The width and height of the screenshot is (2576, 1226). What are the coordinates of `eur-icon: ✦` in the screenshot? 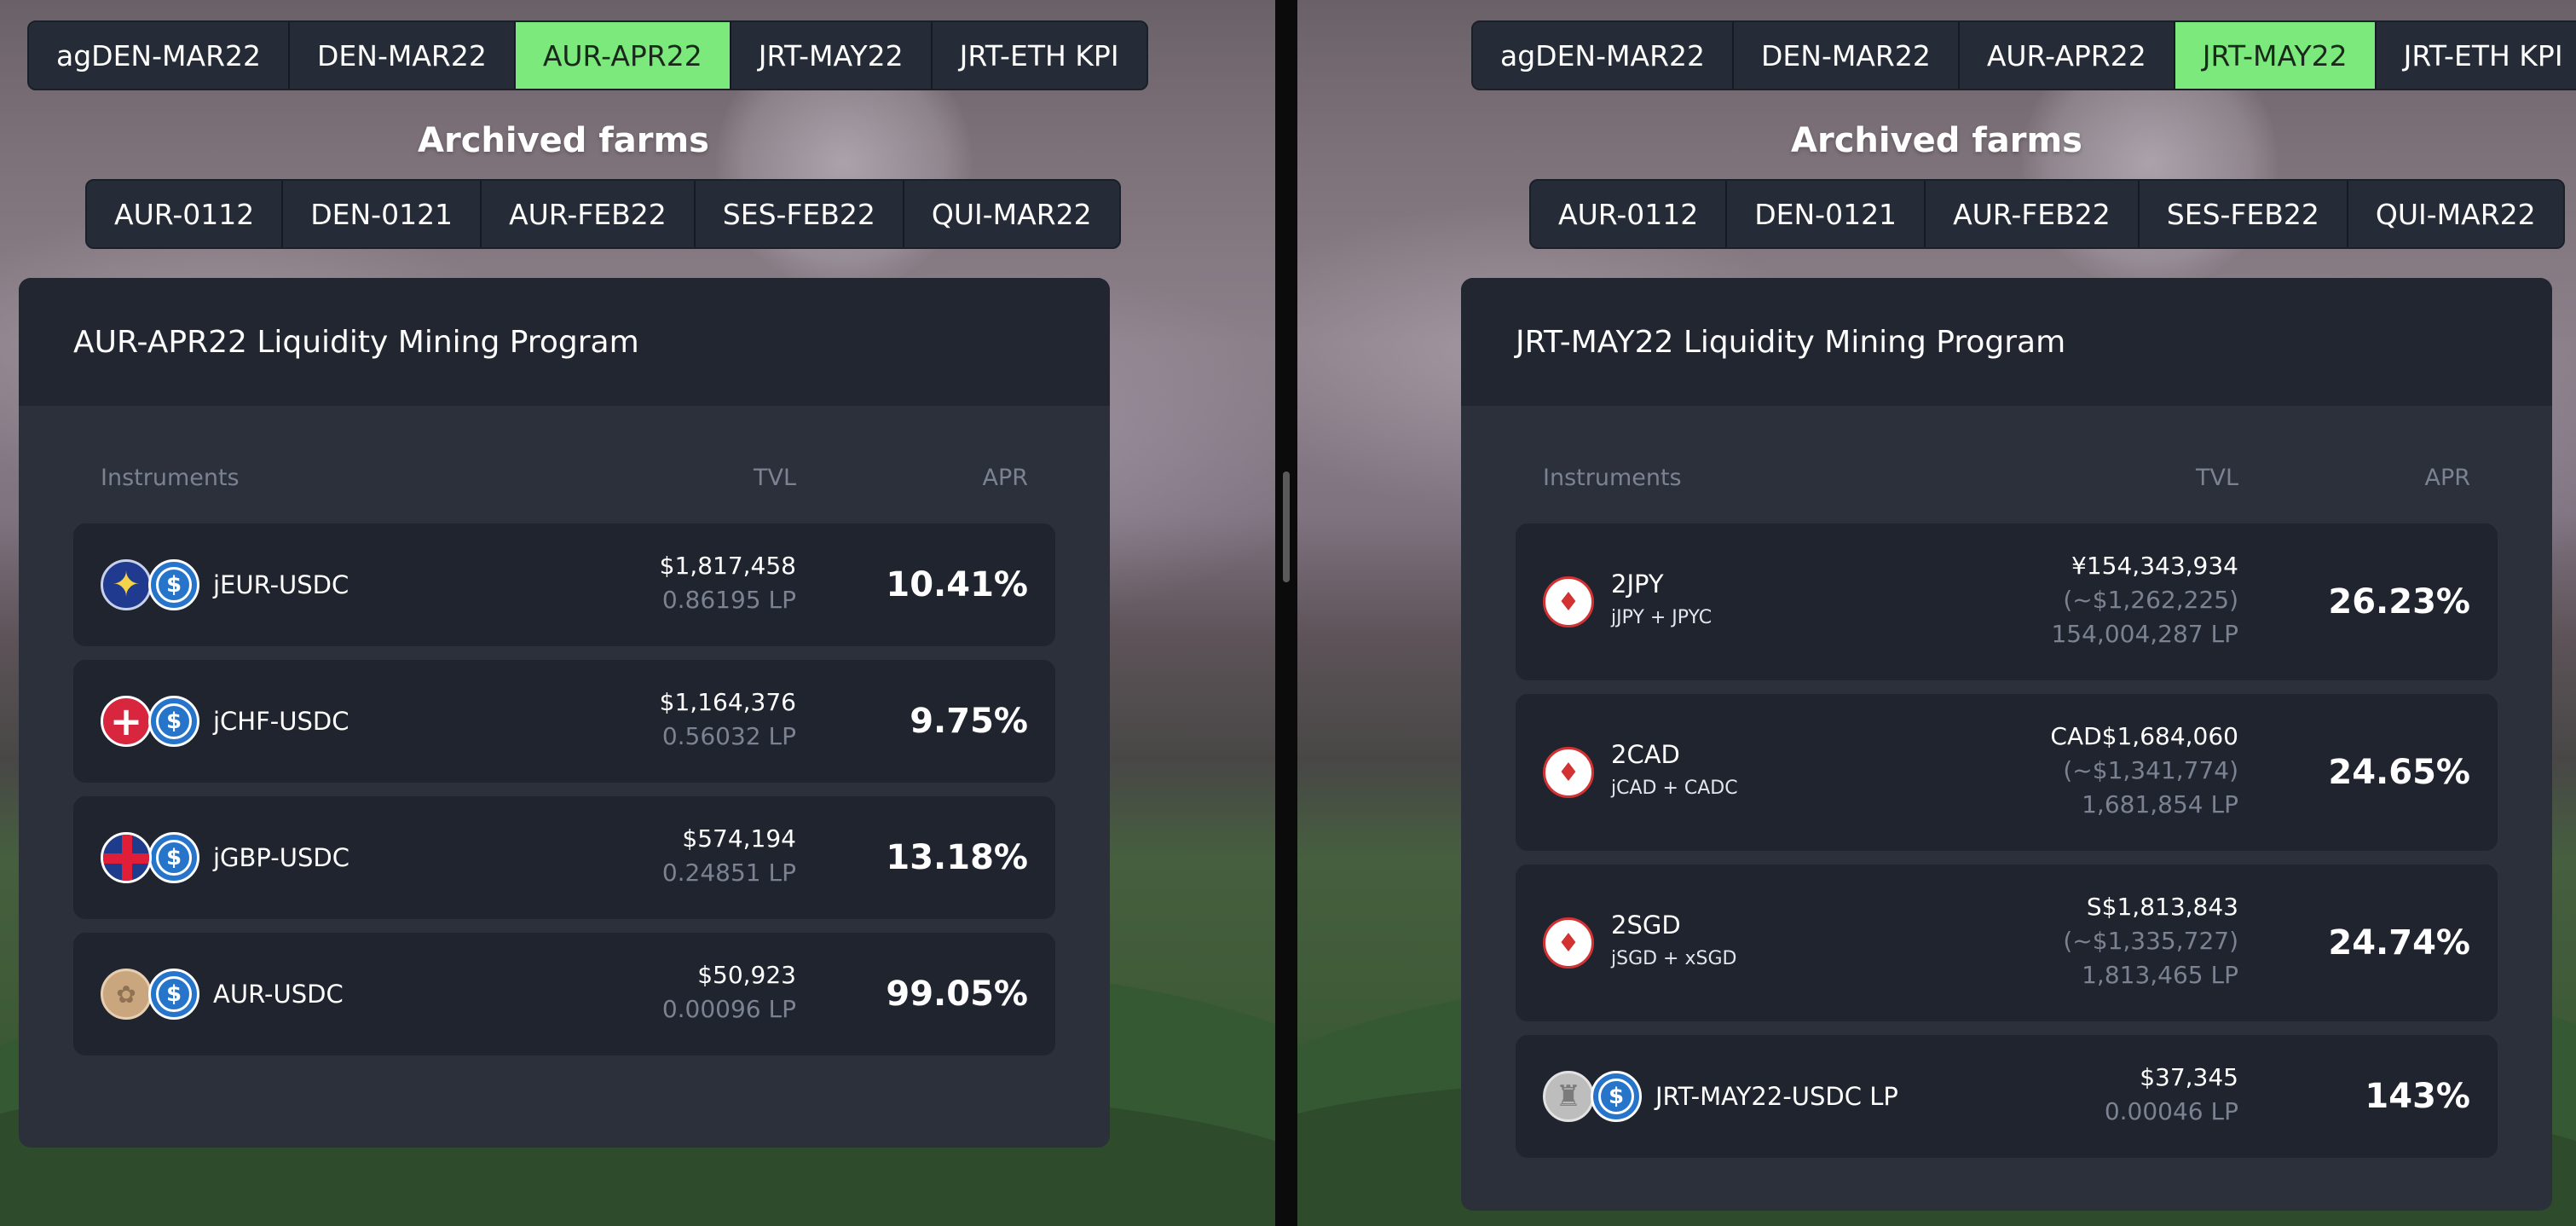 It's located at (126, 584).